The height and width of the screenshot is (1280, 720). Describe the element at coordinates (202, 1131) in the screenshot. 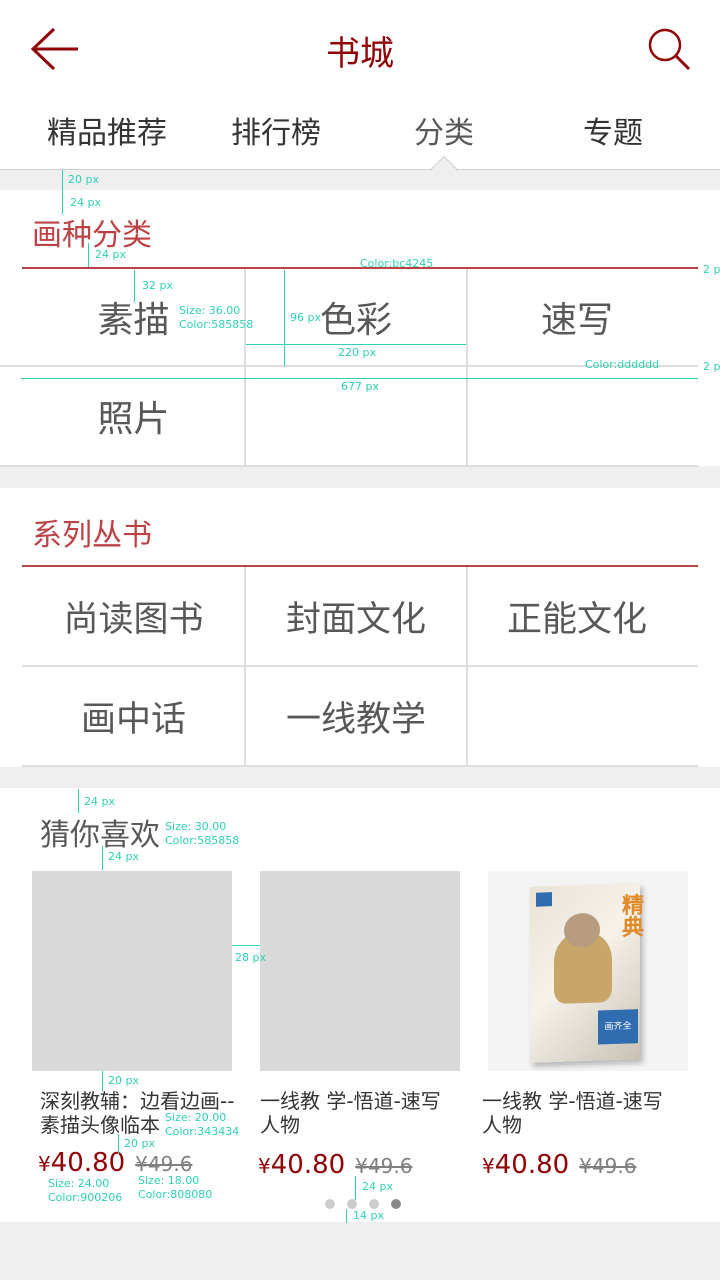

I see `measure-label: Color:343434` at that location.